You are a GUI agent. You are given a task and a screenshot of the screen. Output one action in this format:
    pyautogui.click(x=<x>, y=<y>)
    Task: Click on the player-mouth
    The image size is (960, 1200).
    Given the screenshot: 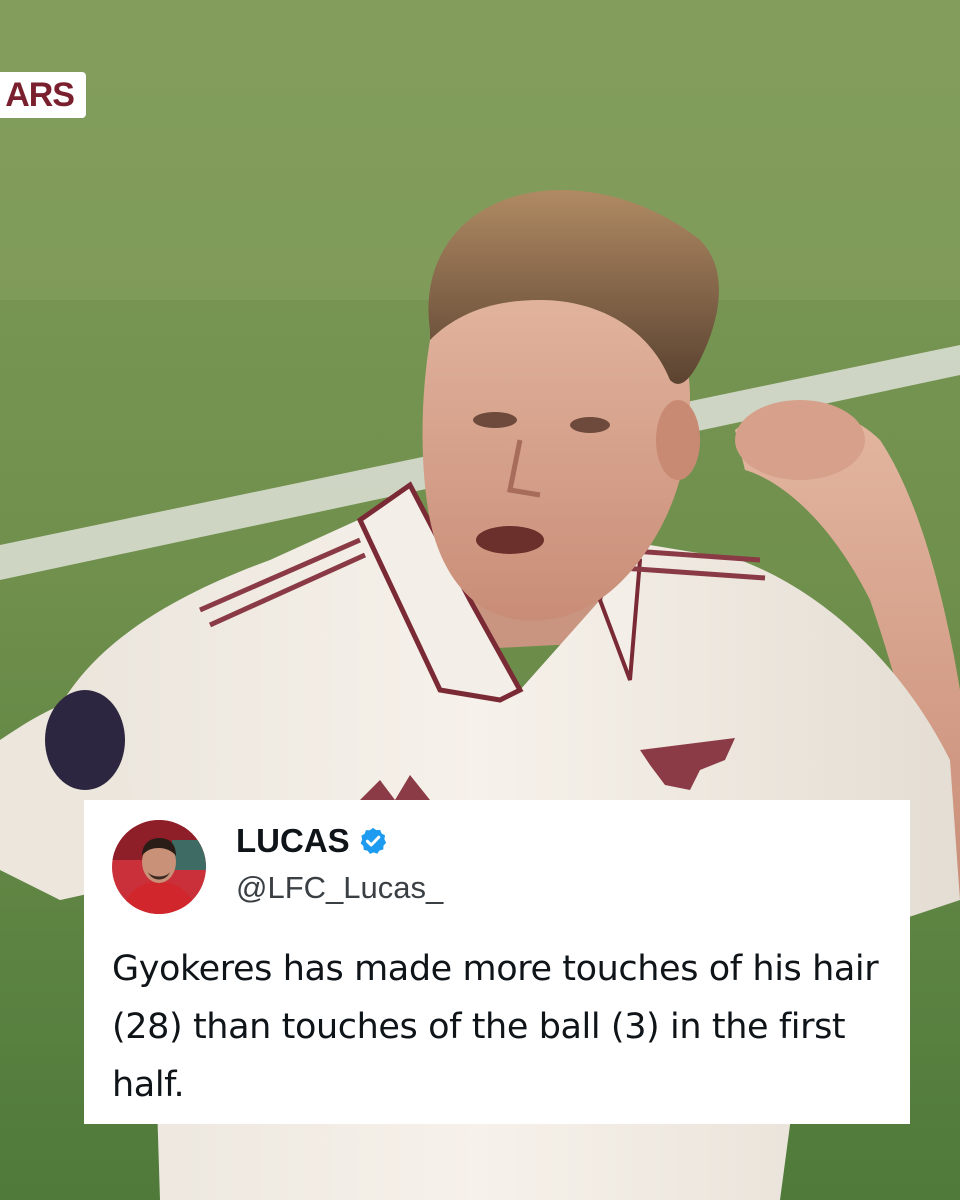 What is the action you would take?
    pyautogui.click(x=510, y=540)
    